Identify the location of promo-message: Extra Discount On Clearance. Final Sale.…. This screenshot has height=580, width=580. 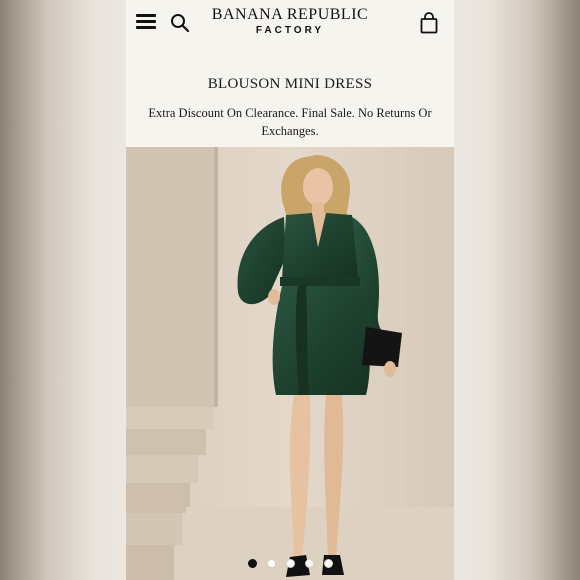
(290, 122).